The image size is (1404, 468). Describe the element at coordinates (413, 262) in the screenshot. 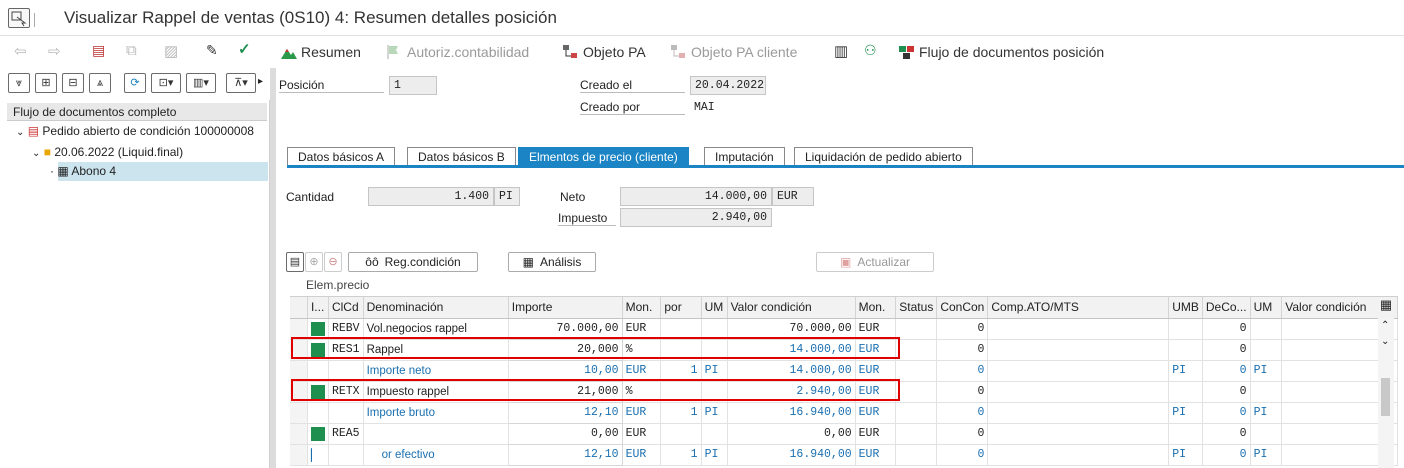

I see `reg-condicion-button: ôô Reg.condición` at that location.